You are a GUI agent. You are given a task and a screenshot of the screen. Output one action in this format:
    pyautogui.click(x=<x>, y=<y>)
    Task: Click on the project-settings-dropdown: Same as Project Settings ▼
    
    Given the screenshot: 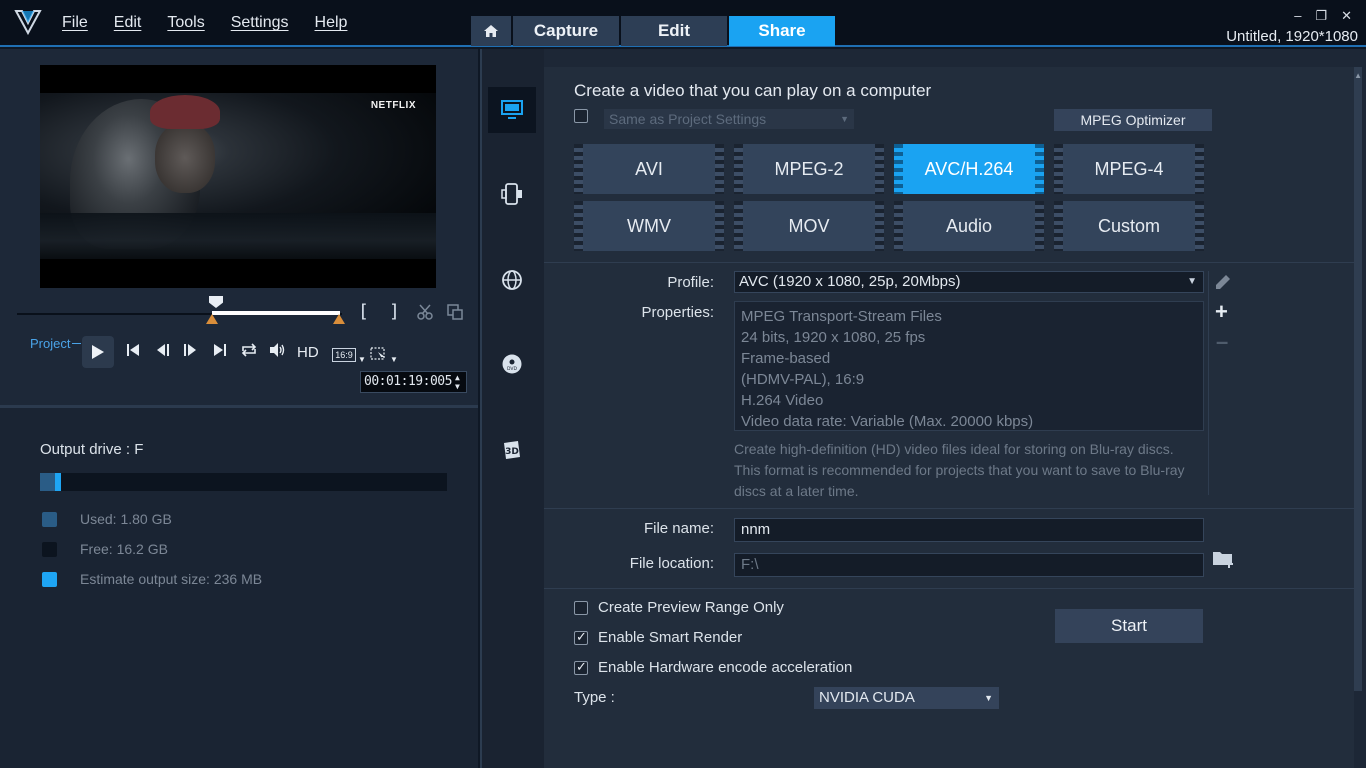 What is the action you would take?
    pyautogui.click(x=729, y=119)
    